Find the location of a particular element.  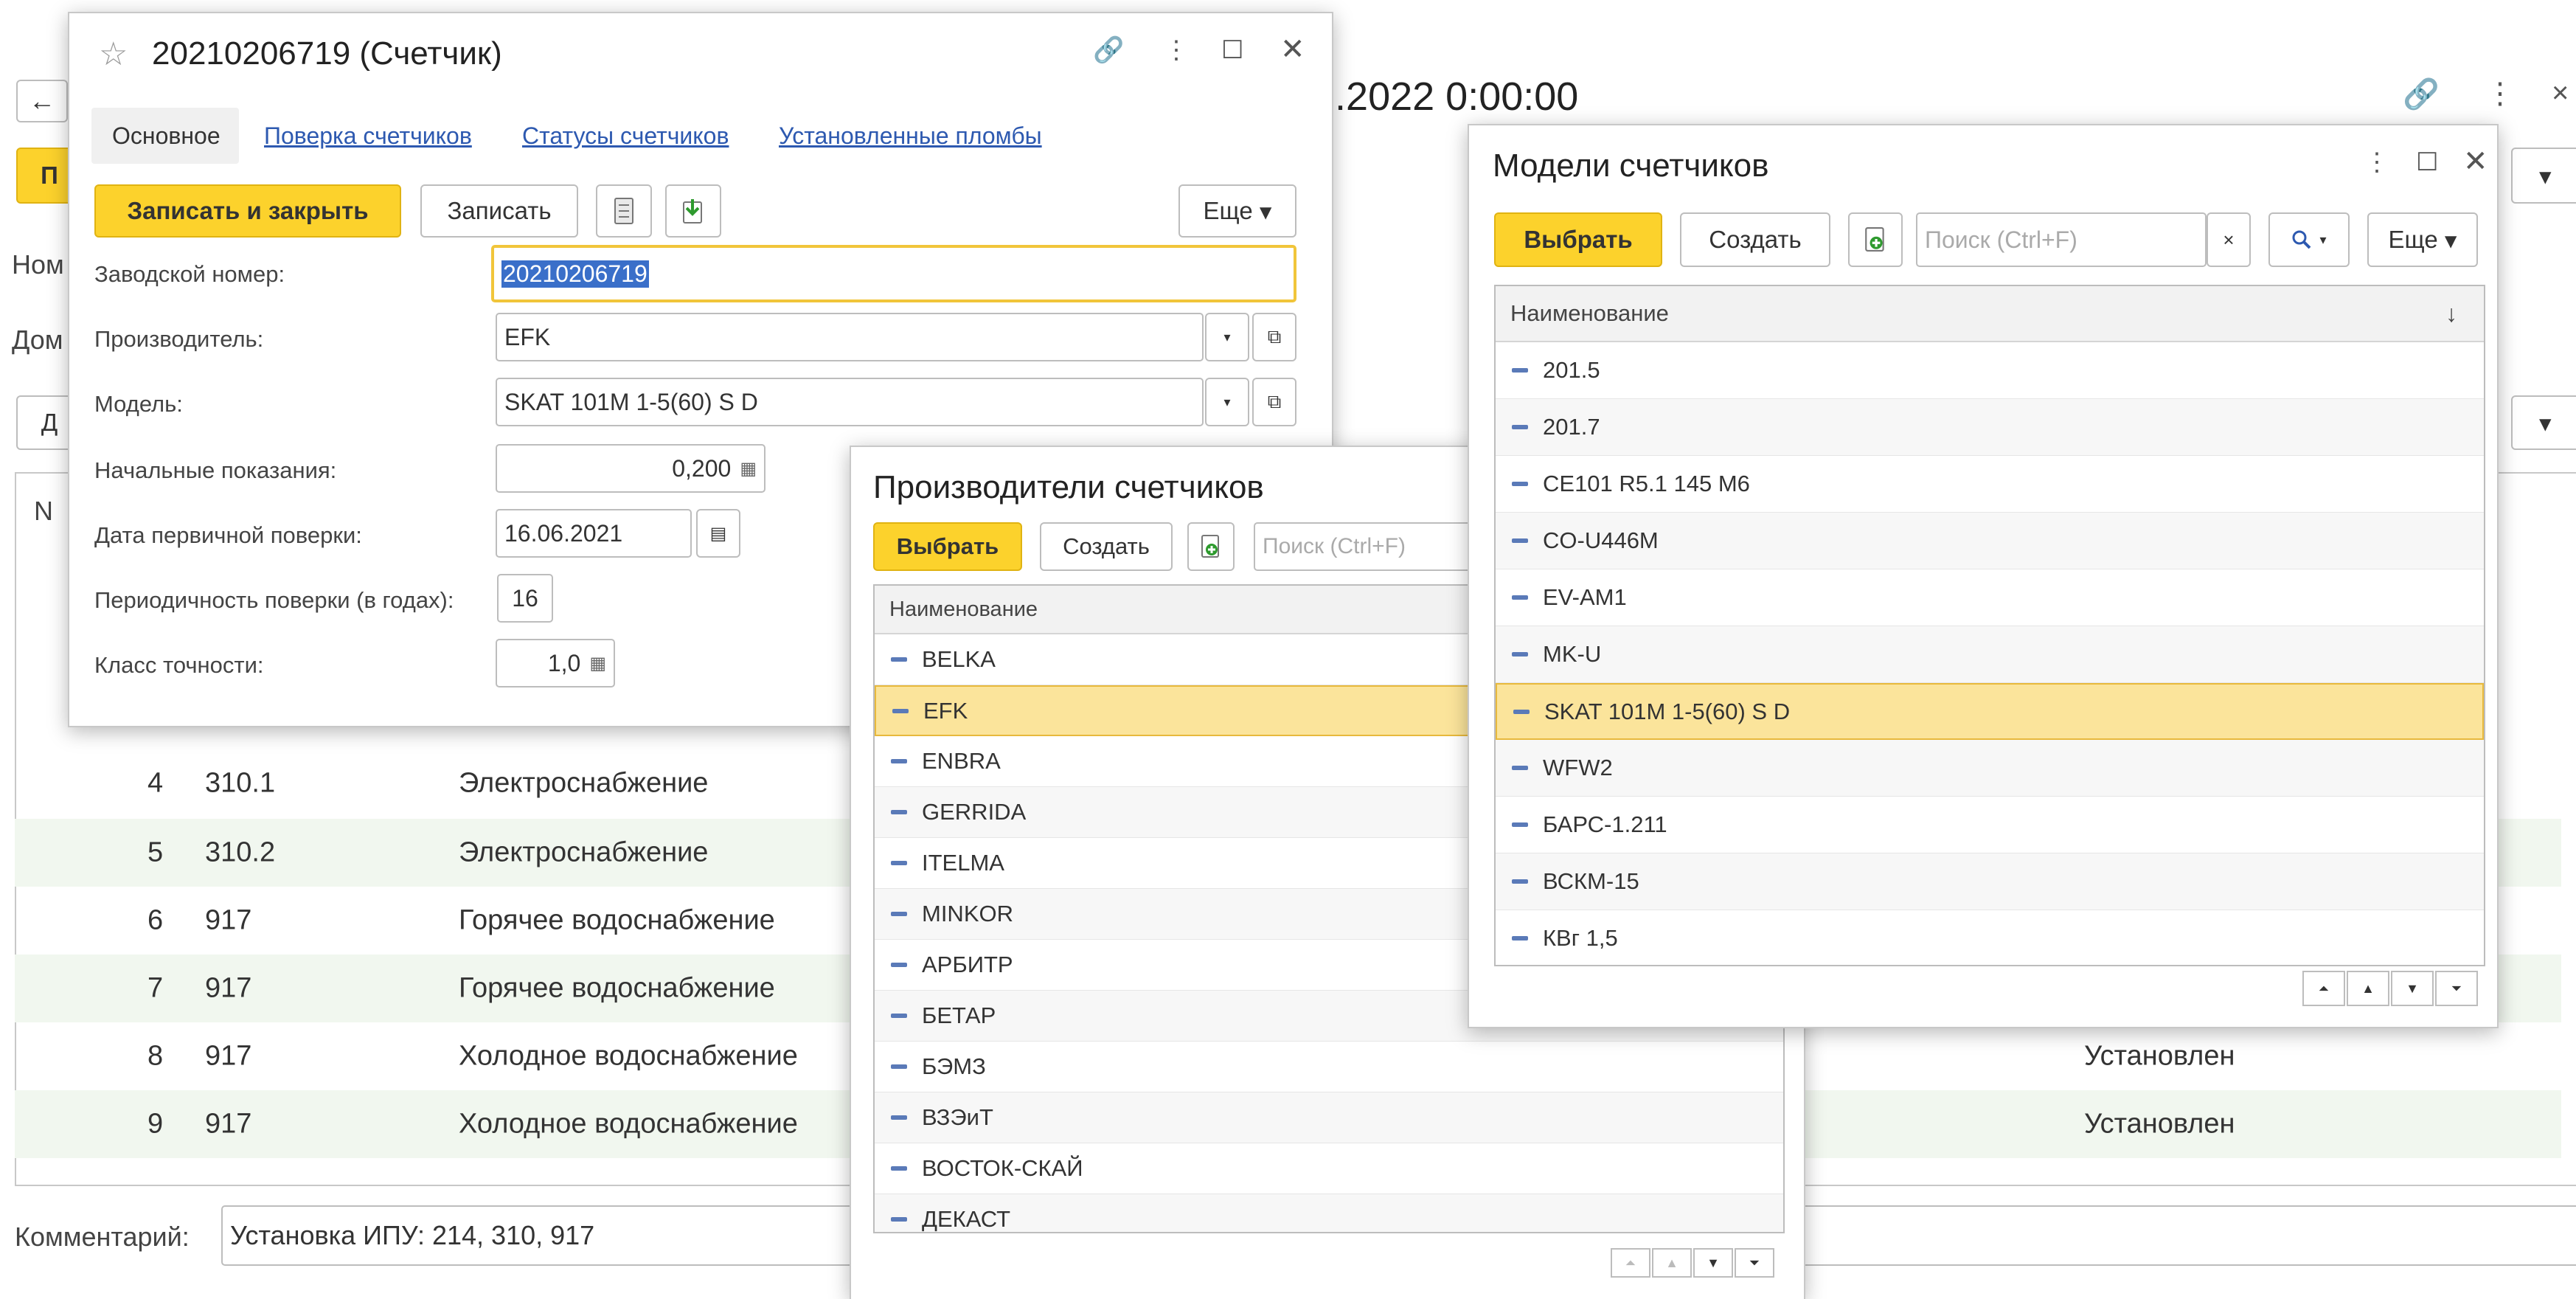

models-nav-down: ▼ is located at coordinates (2412, 989).